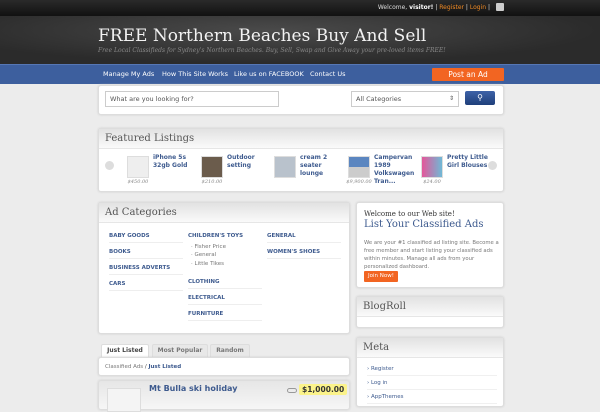 The height and width of the screenshot is (412, 600). I want to click on featured-item: Outdoor setting $210.00, so click(238, 172).